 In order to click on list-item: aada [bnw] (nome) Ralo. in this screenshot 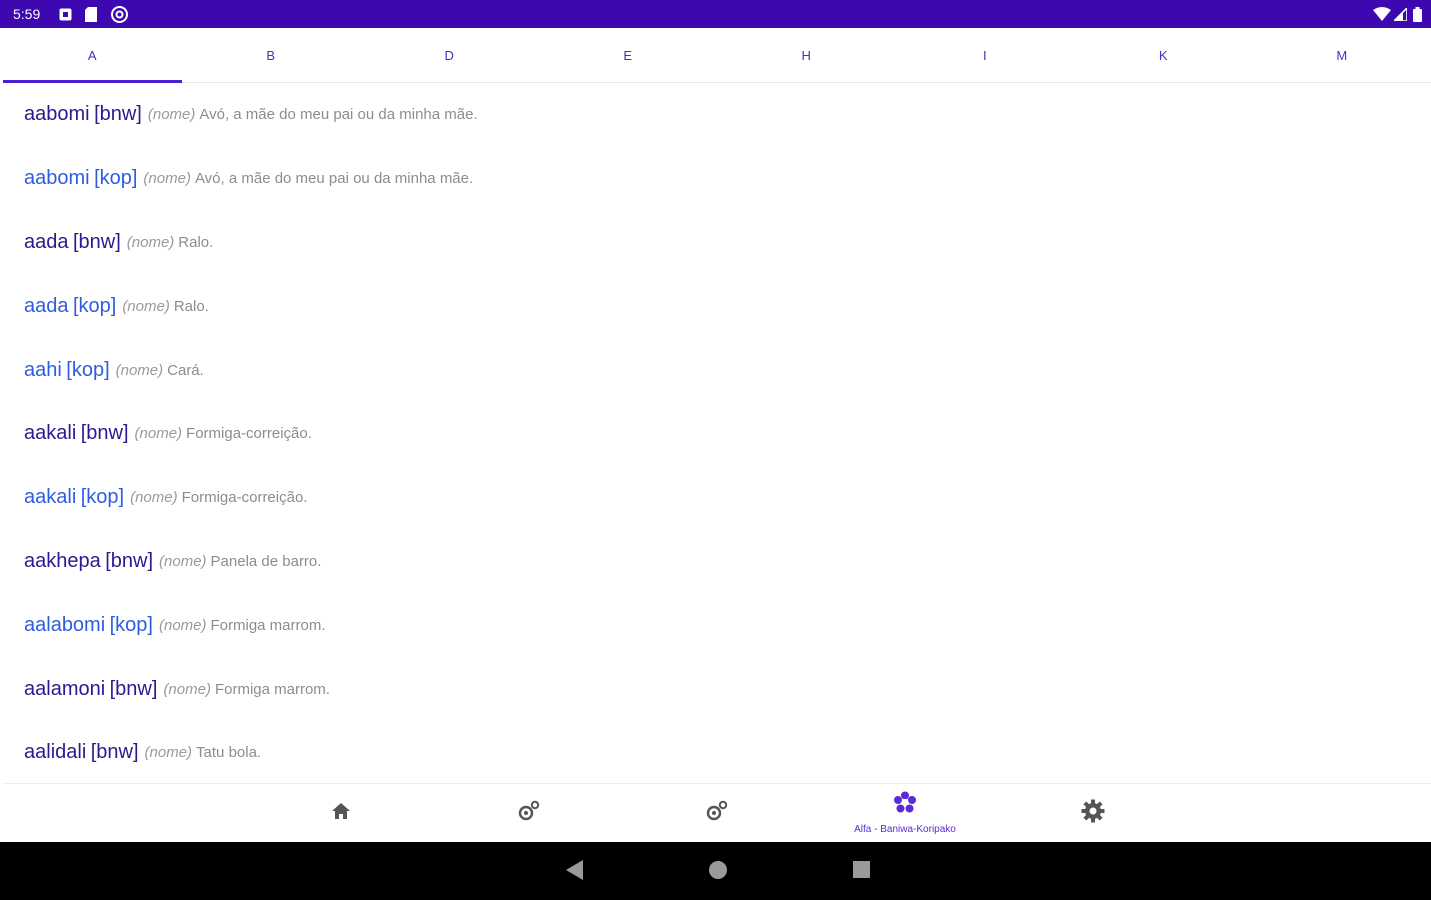, I will do `click(717, 243)`.